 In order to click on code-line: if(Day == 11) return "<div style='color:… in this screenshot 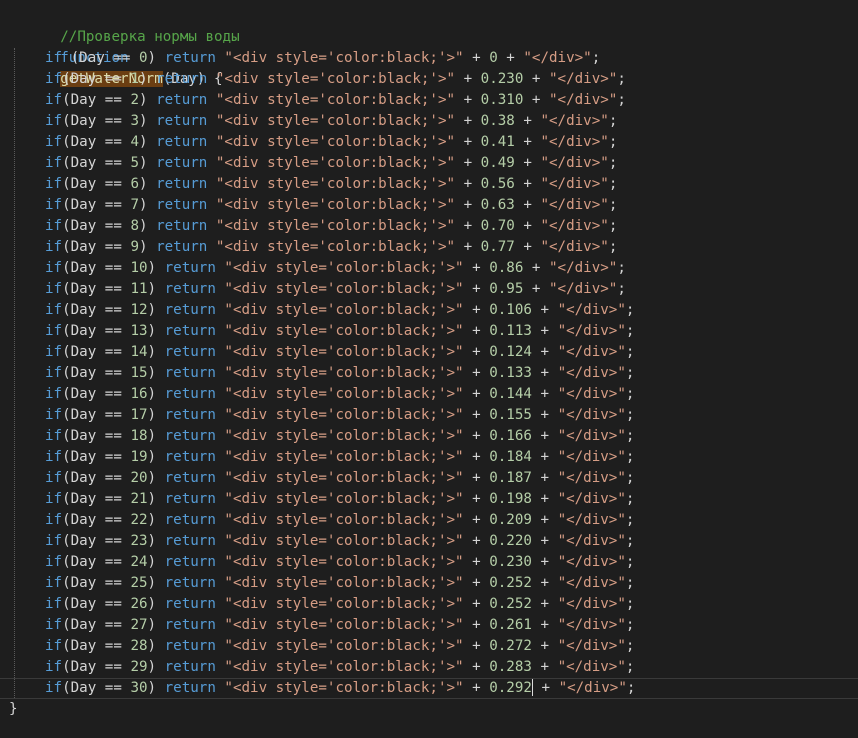, I will do `click(433, 289)`.